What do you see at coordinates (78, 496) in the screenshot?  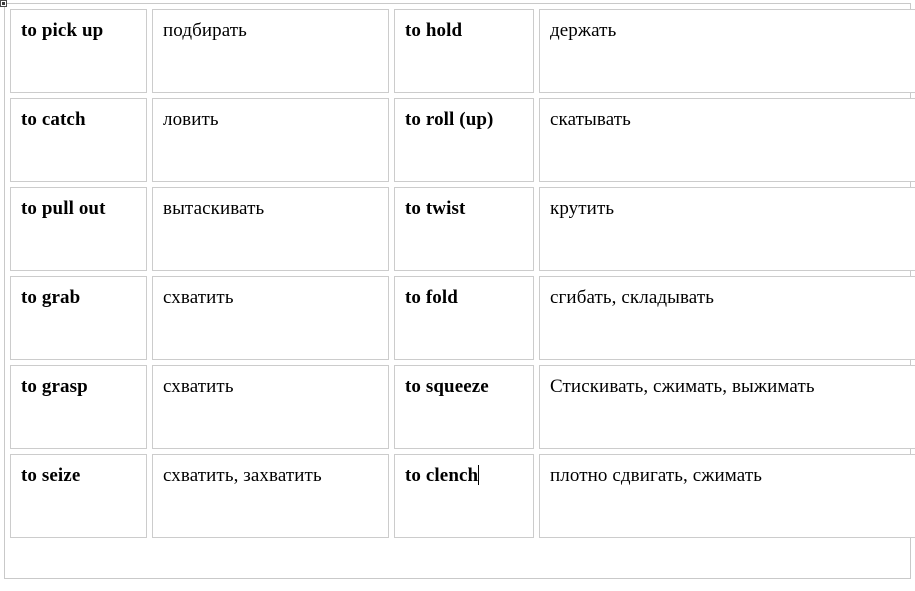 I see `cell-term-left: to seize` at bounding box center [78, 496].